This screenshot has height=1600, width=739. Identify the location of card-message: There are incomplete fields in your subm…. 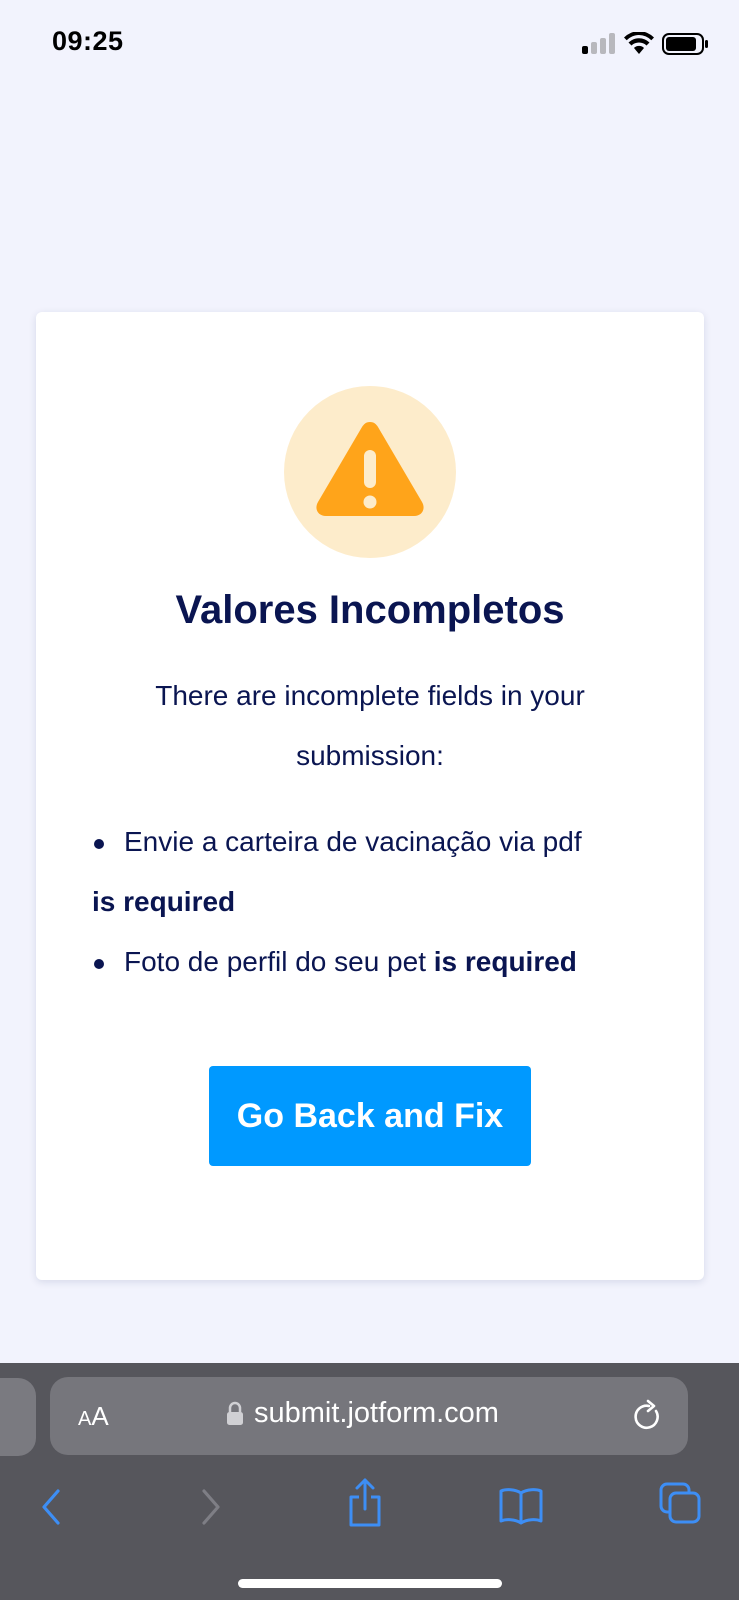
(370, 725).